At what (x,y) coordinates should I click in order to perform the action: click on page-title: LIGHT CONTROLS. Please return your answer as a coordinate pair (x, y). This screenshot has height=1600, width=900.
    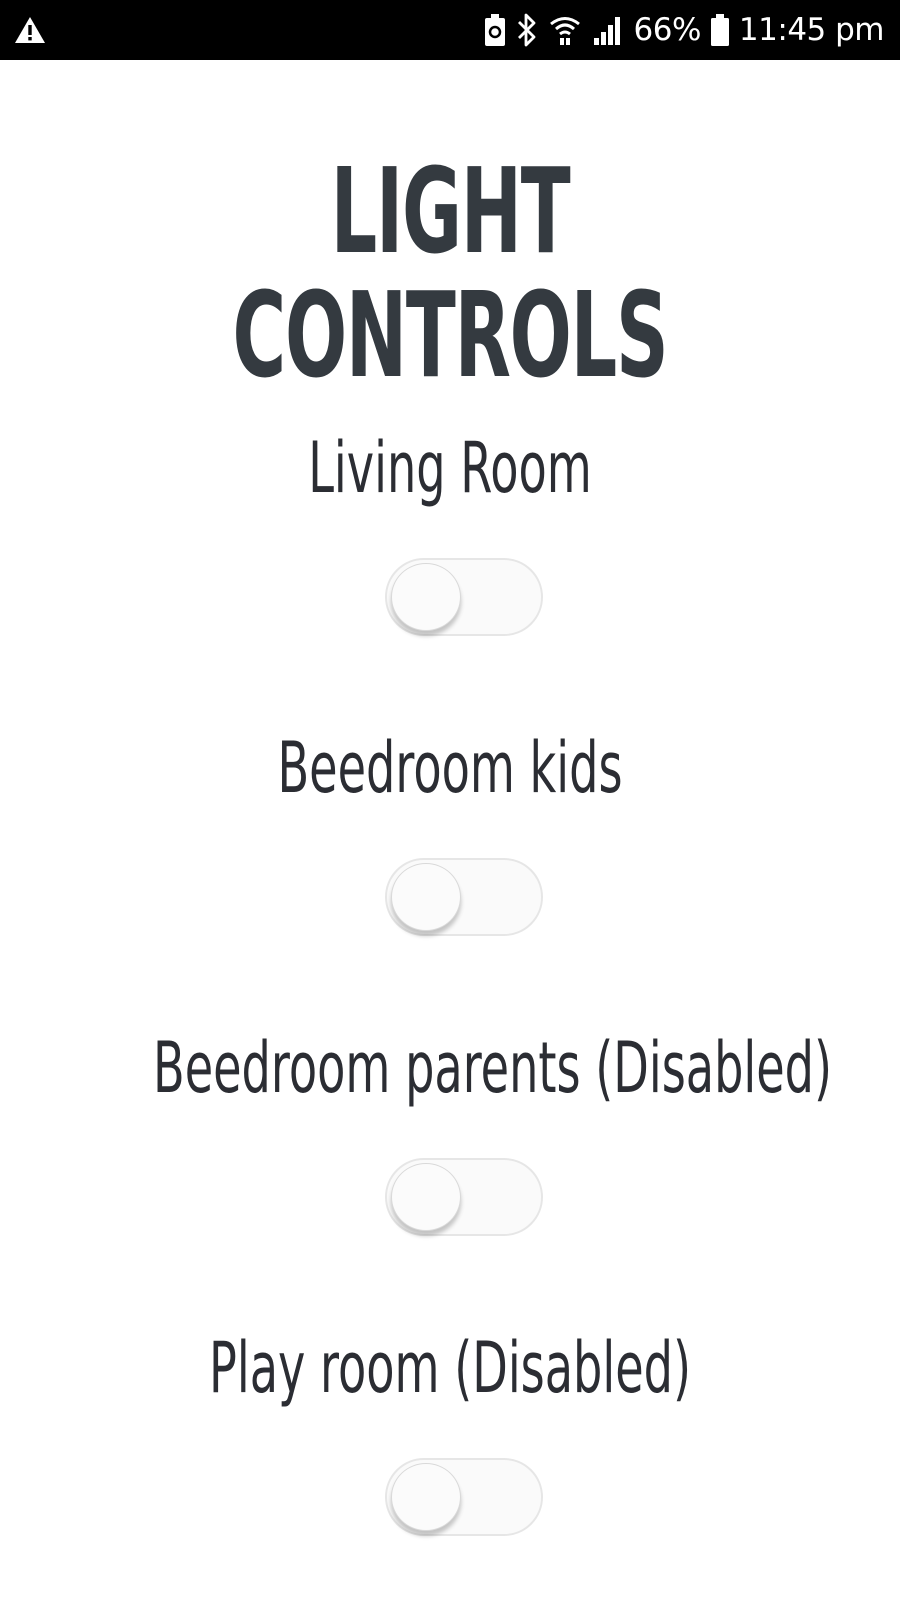
    Looking at the image, I should click on (450, 273).